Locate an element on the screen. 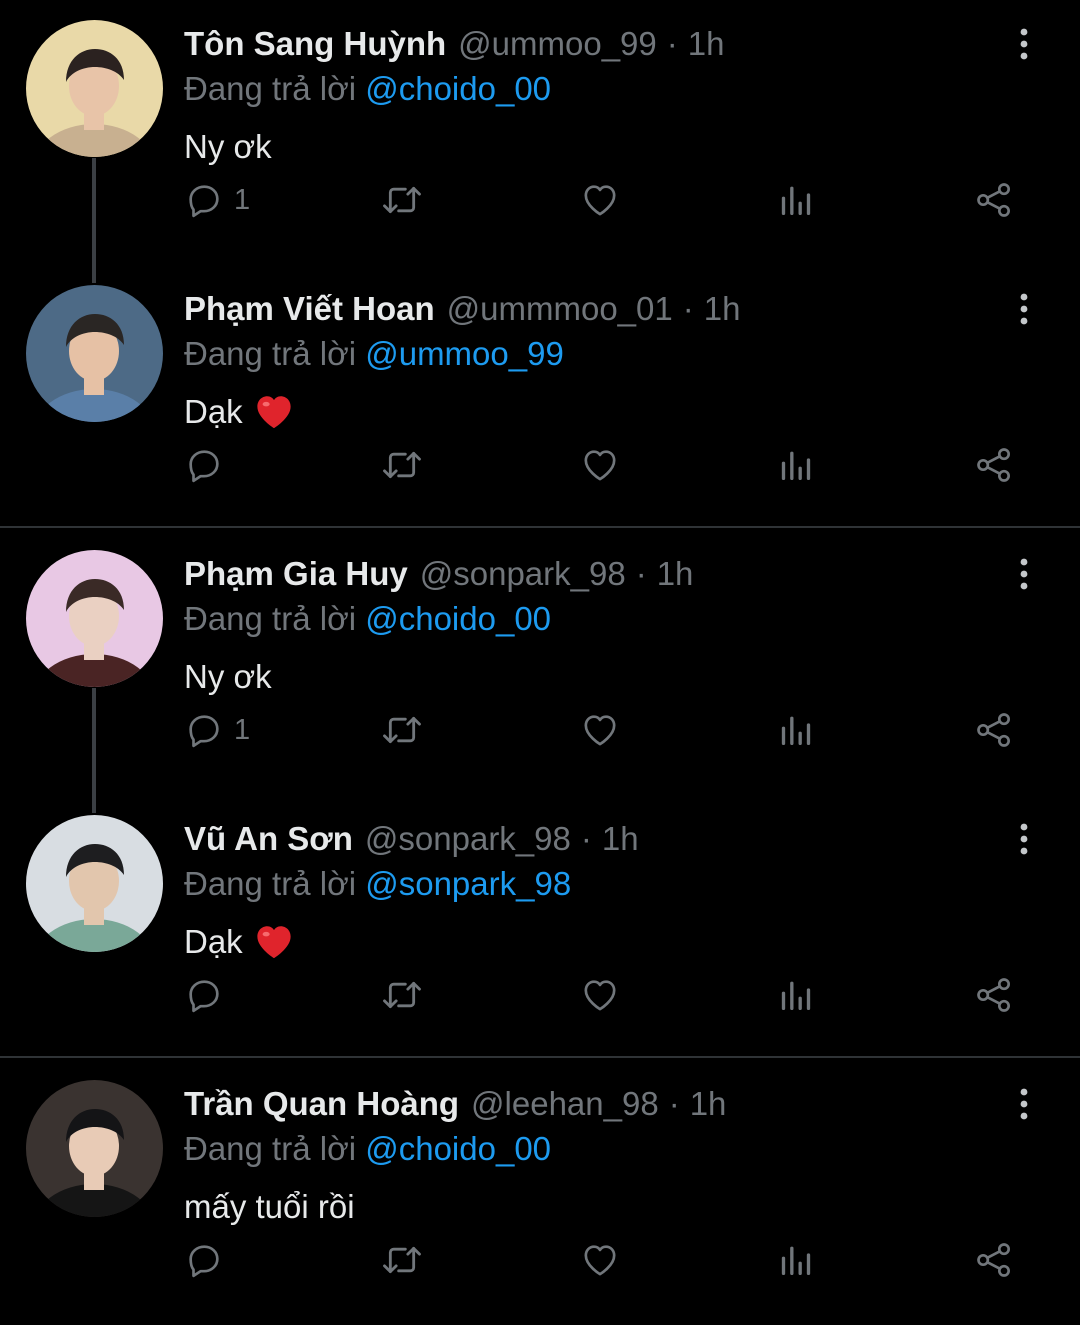  tweet-text: Ny ơk is located at coordinates (228, 677).